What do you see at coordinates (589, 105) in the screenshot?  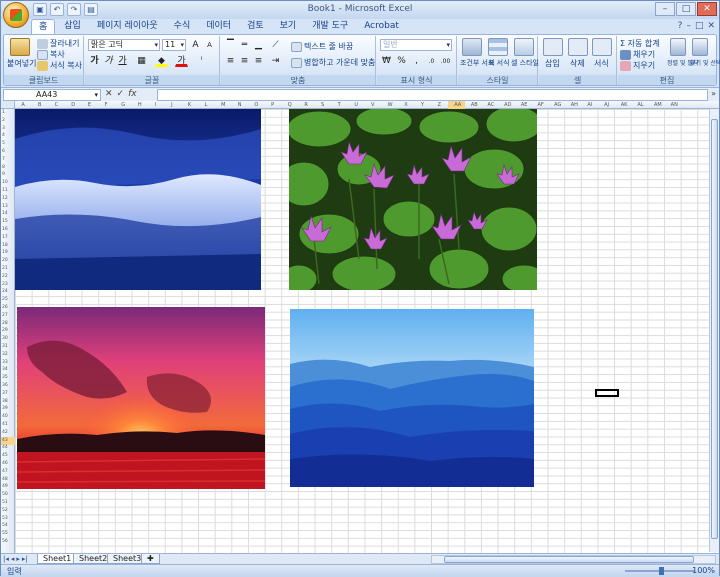 I see `column-header: AI` at bounding box center [589, 105].